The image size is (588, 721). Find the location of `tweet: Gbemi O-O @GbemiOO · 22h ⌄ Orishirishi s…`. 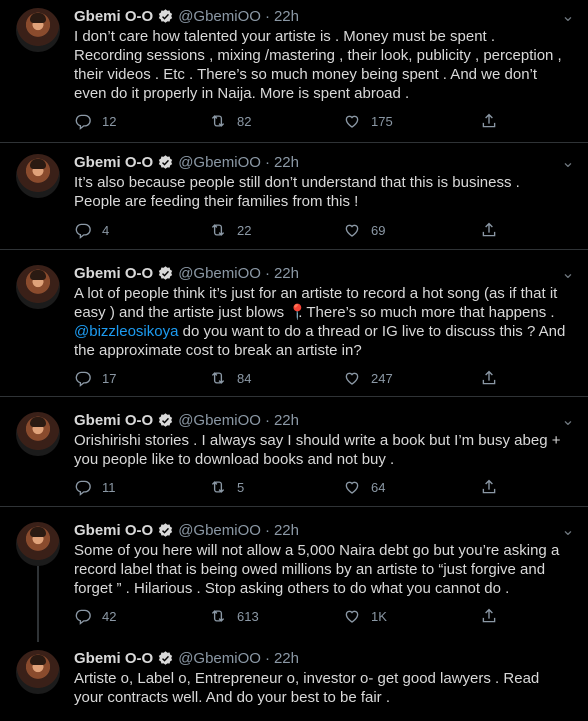

tweet: Gbemi O-O @GbemiOO · 22h ⌄ Orishirishi s… is located at coordinates (294, 452).